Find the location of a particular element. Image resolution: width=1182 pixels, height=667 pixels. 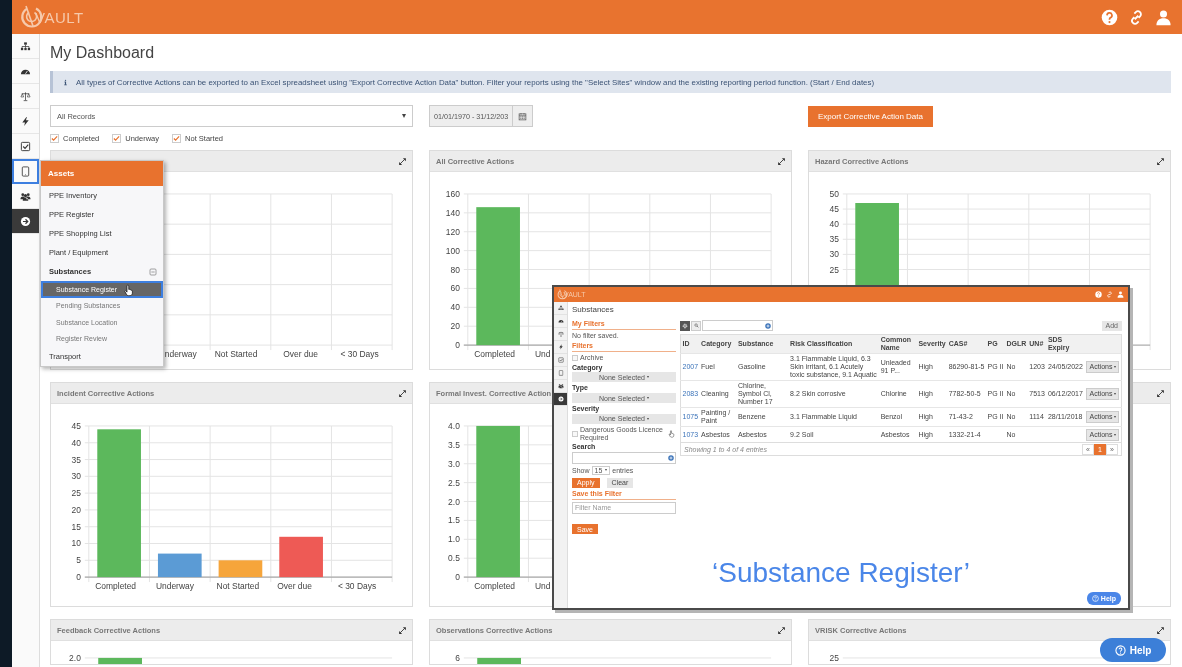

axis-tick-label: 4.0 is located at coordinates (454, 425).